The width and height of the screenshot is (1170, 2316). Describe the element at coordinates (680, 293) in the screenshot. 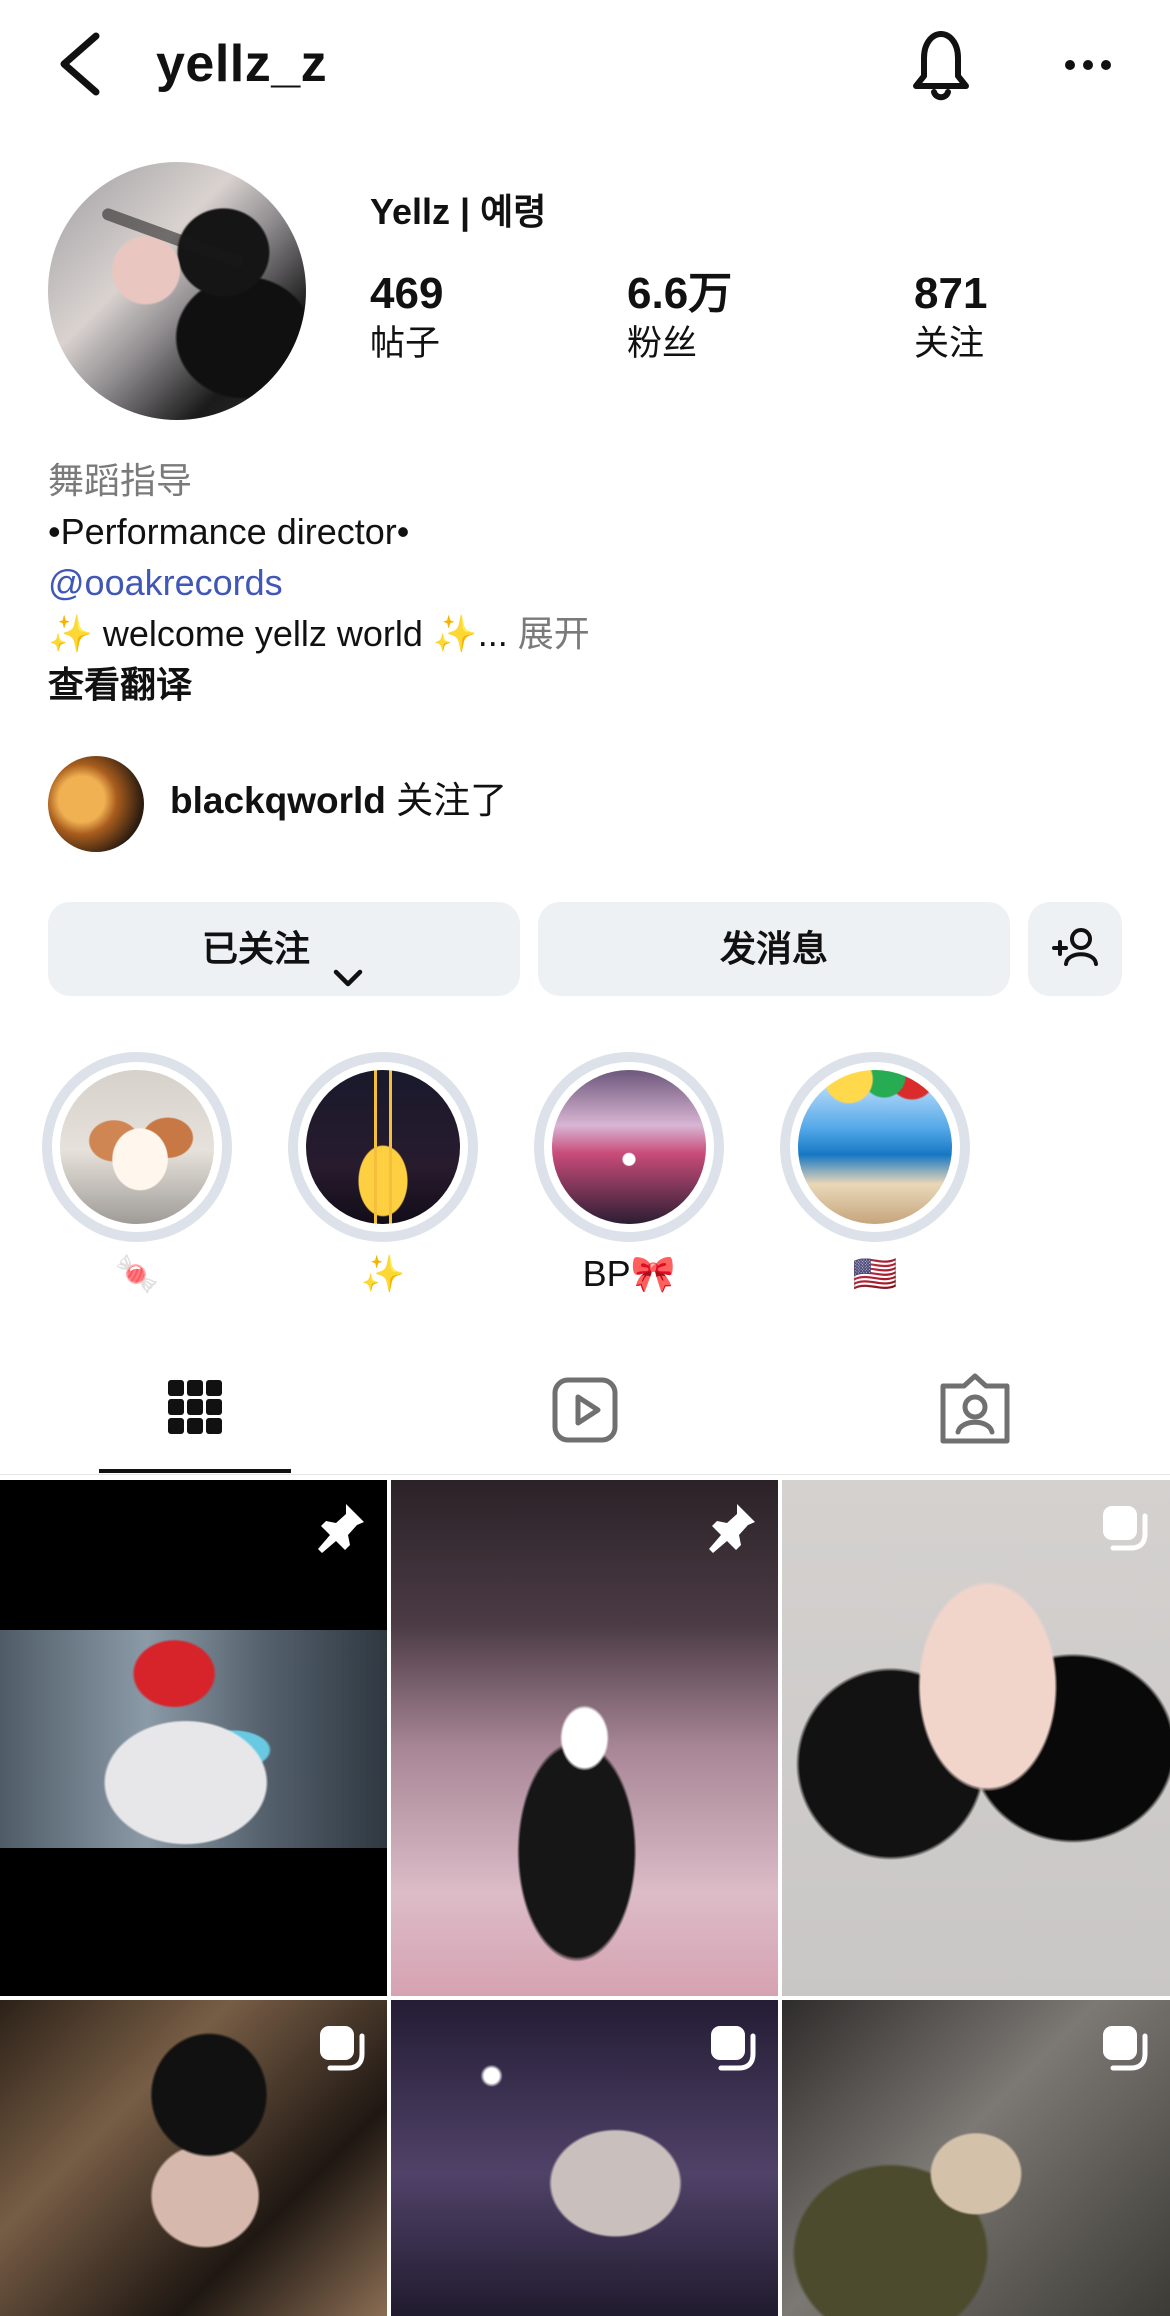

I see `followers-count: 6.6万` at that location.